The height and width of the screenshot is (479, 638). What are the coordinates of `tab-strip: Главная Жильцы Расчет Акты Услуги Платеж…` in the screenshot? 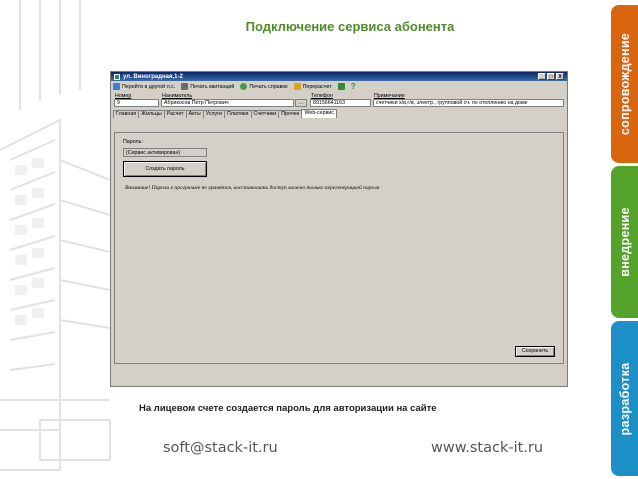 It's located at (339, 113).